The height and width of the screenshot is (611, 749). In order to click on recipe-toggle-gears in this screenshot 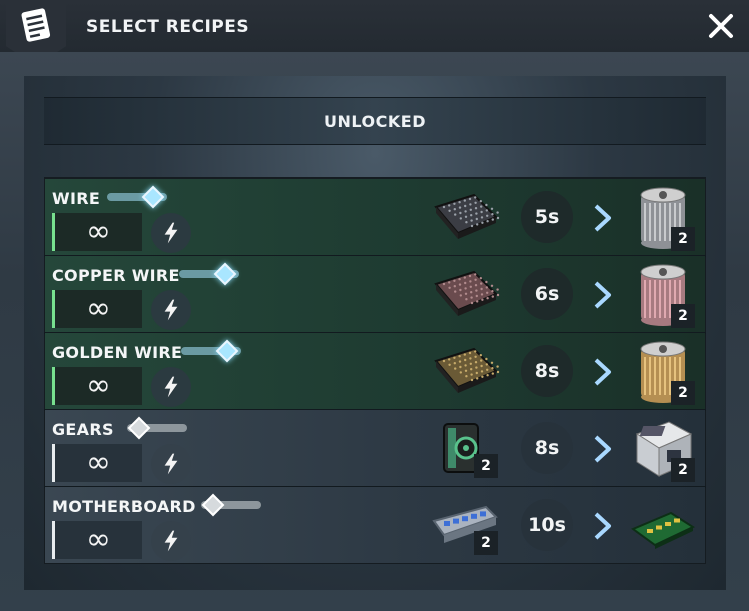, I will do `click(158, 428)`.